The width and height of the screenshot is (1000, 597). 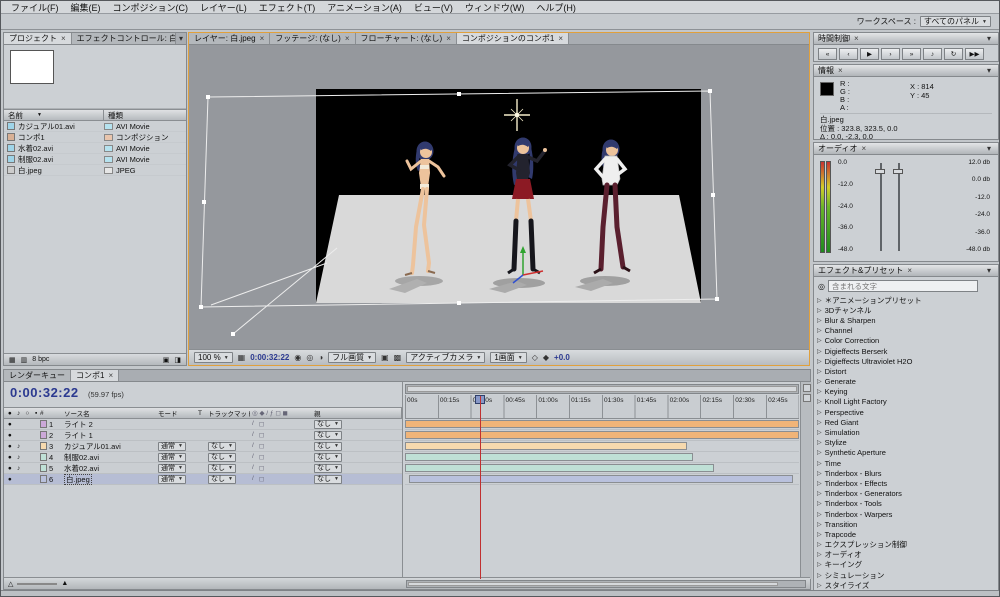 I want to click on effects-category-row: ▷ Transition, so click(x=906, y=524).